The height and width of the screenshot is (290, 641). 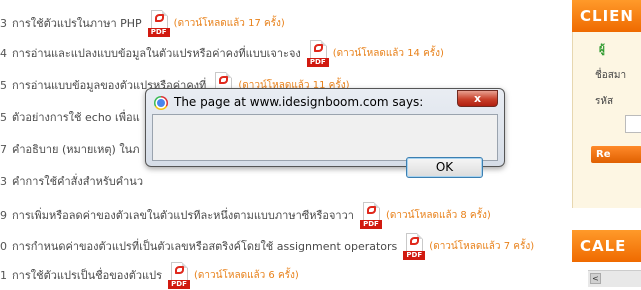 What do you see at coordinates (325, 137) in the screenshot?
I see `dialog-message` at bounding box center [325, 137].